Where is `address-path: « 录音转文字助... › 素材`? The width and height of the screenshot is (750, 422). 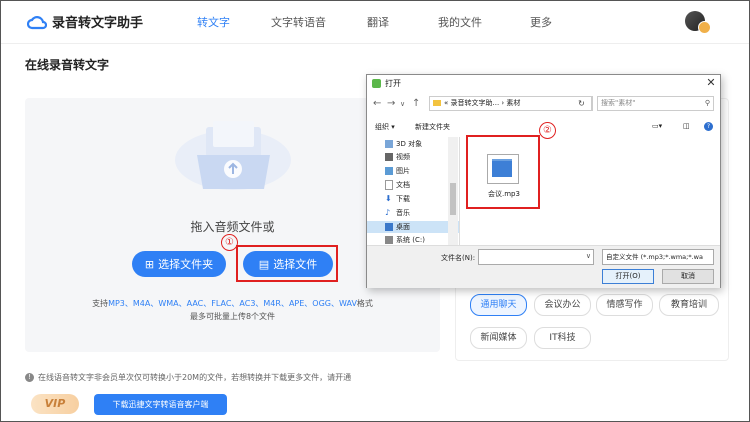
address-path: « 录音转文字助... › 素材 is located at coordinates (482, 103).